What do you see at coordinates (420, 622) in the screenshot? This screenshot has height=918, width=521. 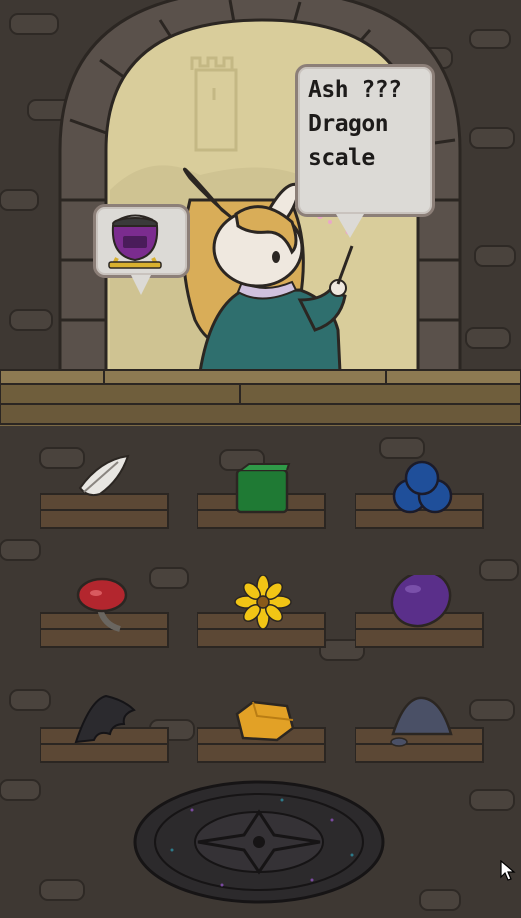 I see `ingredient-purple-egg` at bounding box center [420, 622].